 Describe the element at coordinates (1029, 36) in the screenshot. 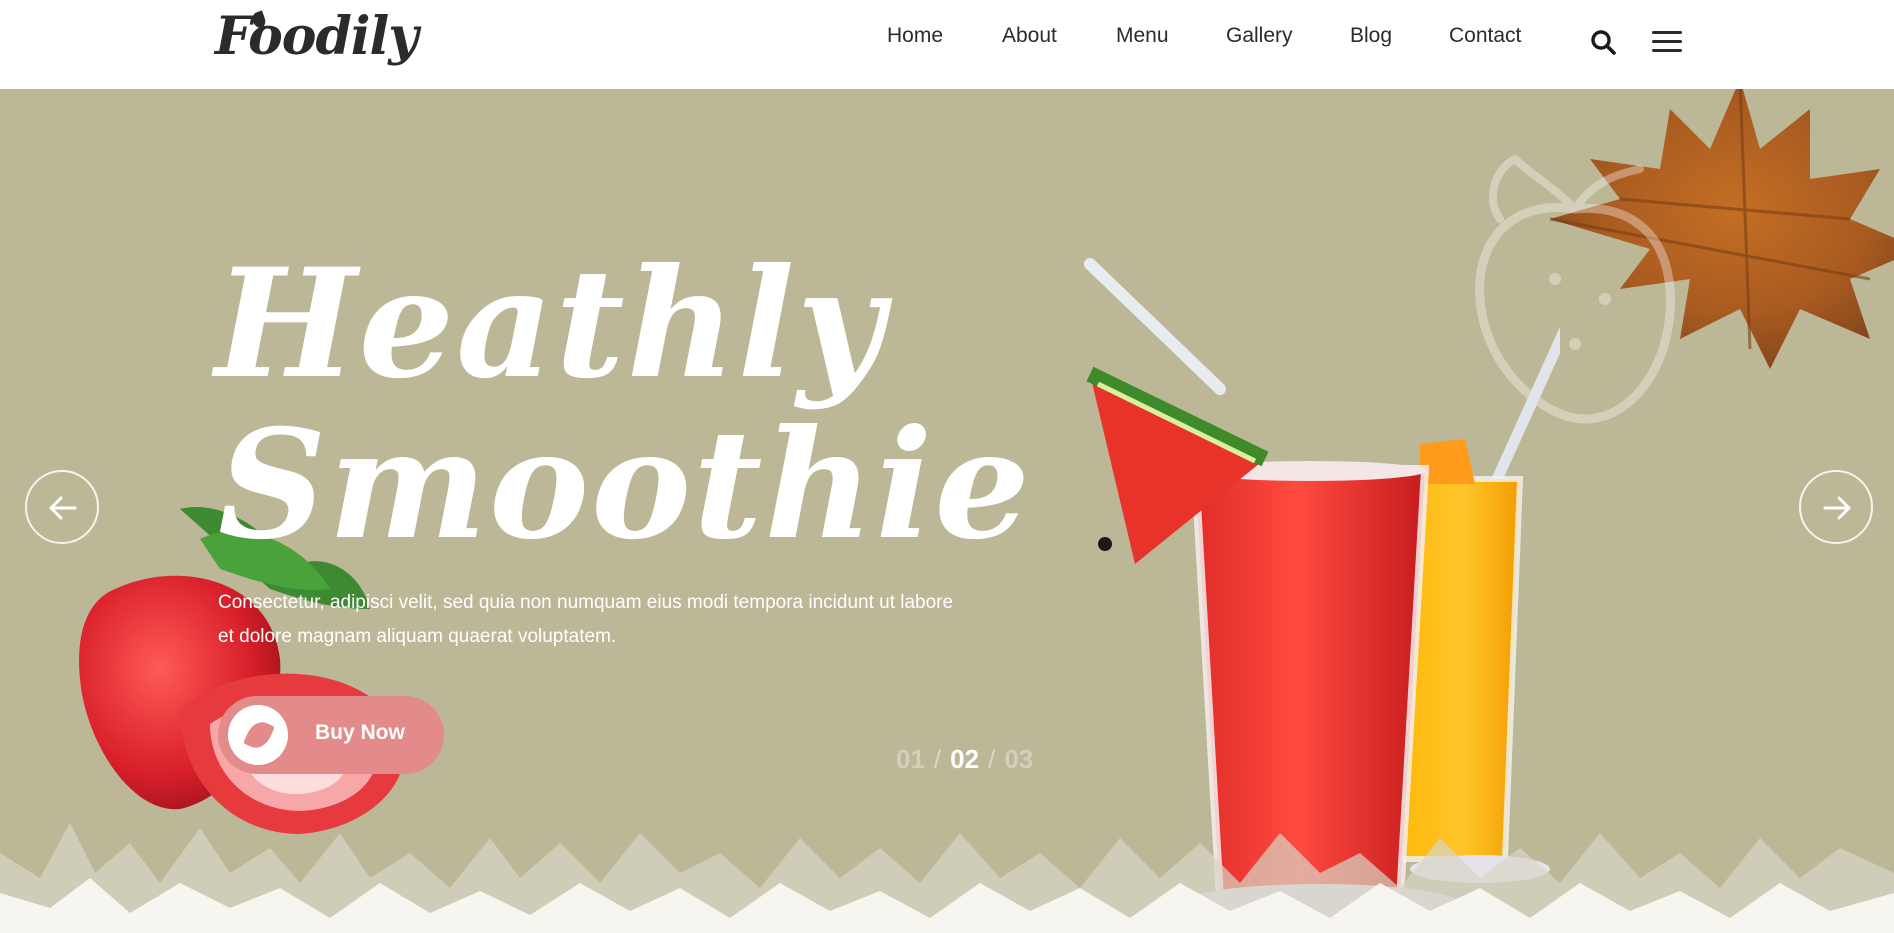

I see `nav-about: About` at that location.